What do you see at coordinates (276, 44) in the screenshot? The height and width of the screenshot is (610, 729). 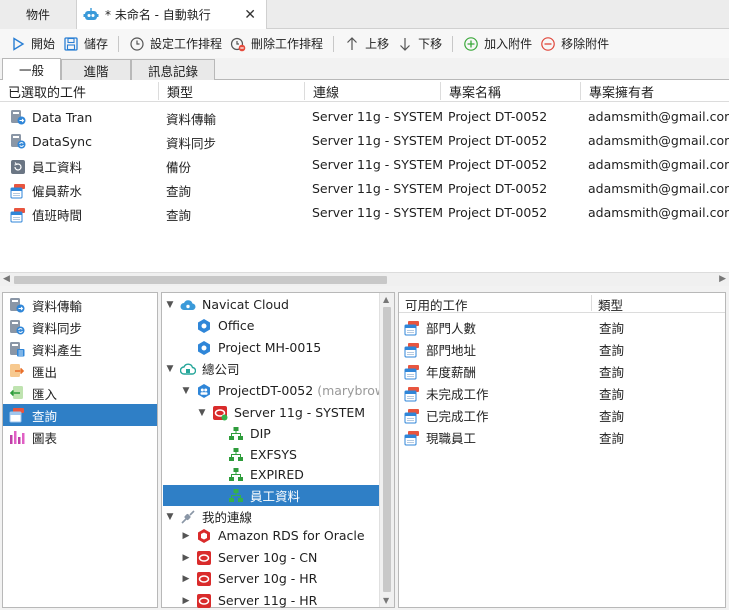 I see `delete-schedule-button: 刪除工作排程` at bounding box center [276, 44].